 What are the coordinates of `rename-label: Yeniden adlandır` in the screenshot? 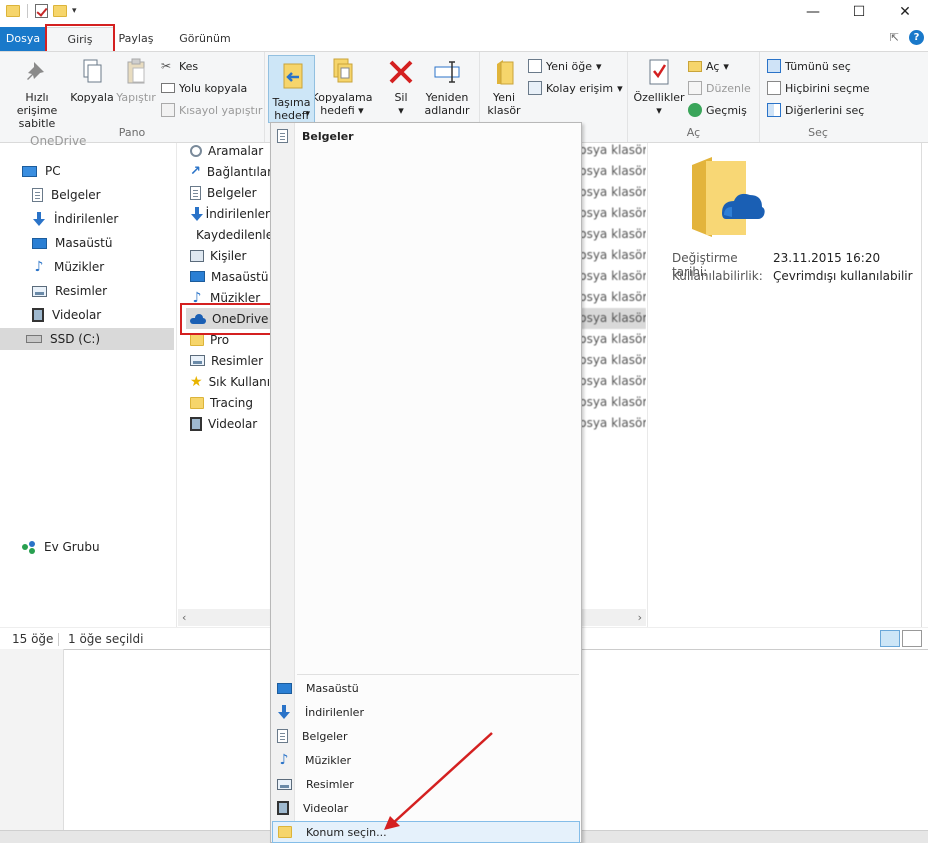 It's located at (447, 104).